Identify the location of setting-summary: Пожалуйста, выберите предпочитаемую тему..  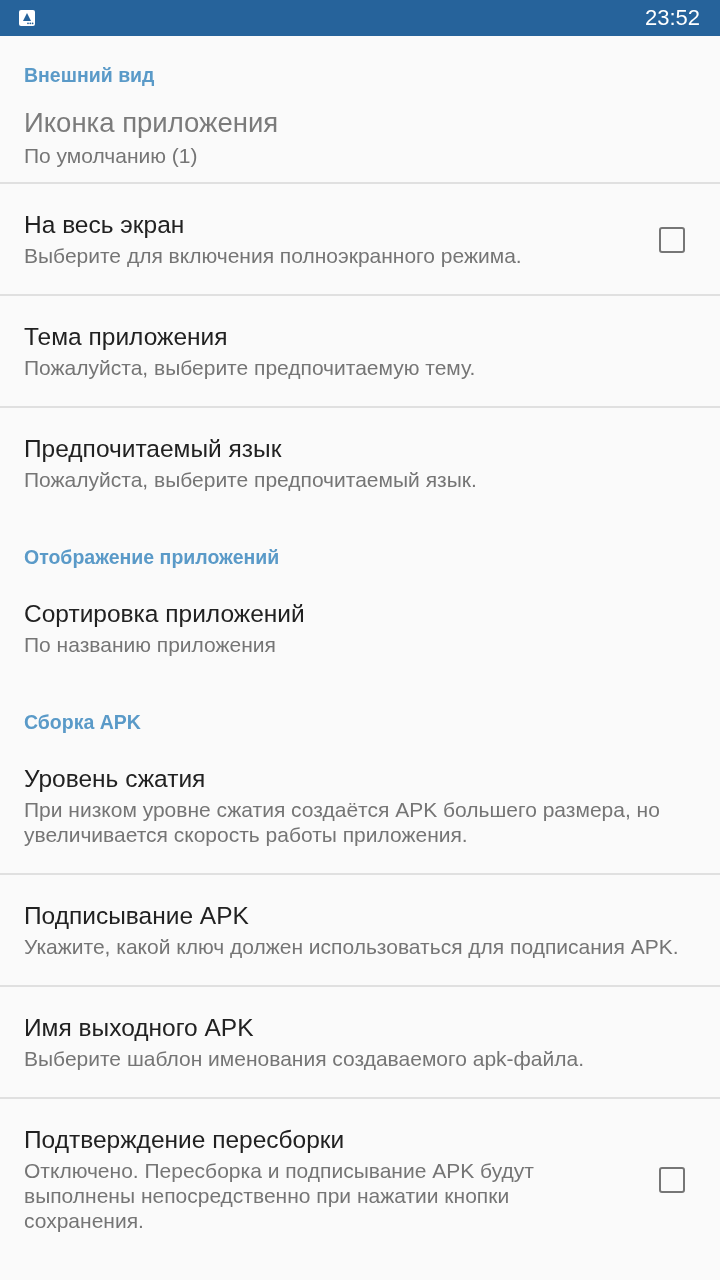
(250, 367).